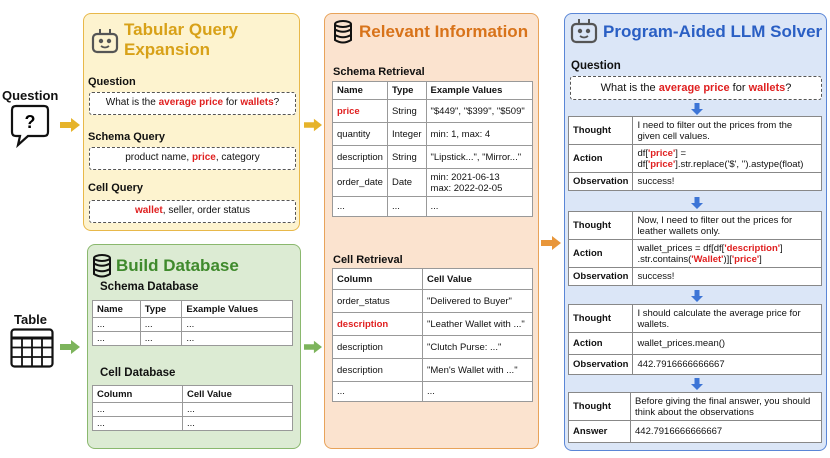 This screenshot has width=830, height=458. I want to click on panel-title: Tabular Query Expansion, so click(181, 39).